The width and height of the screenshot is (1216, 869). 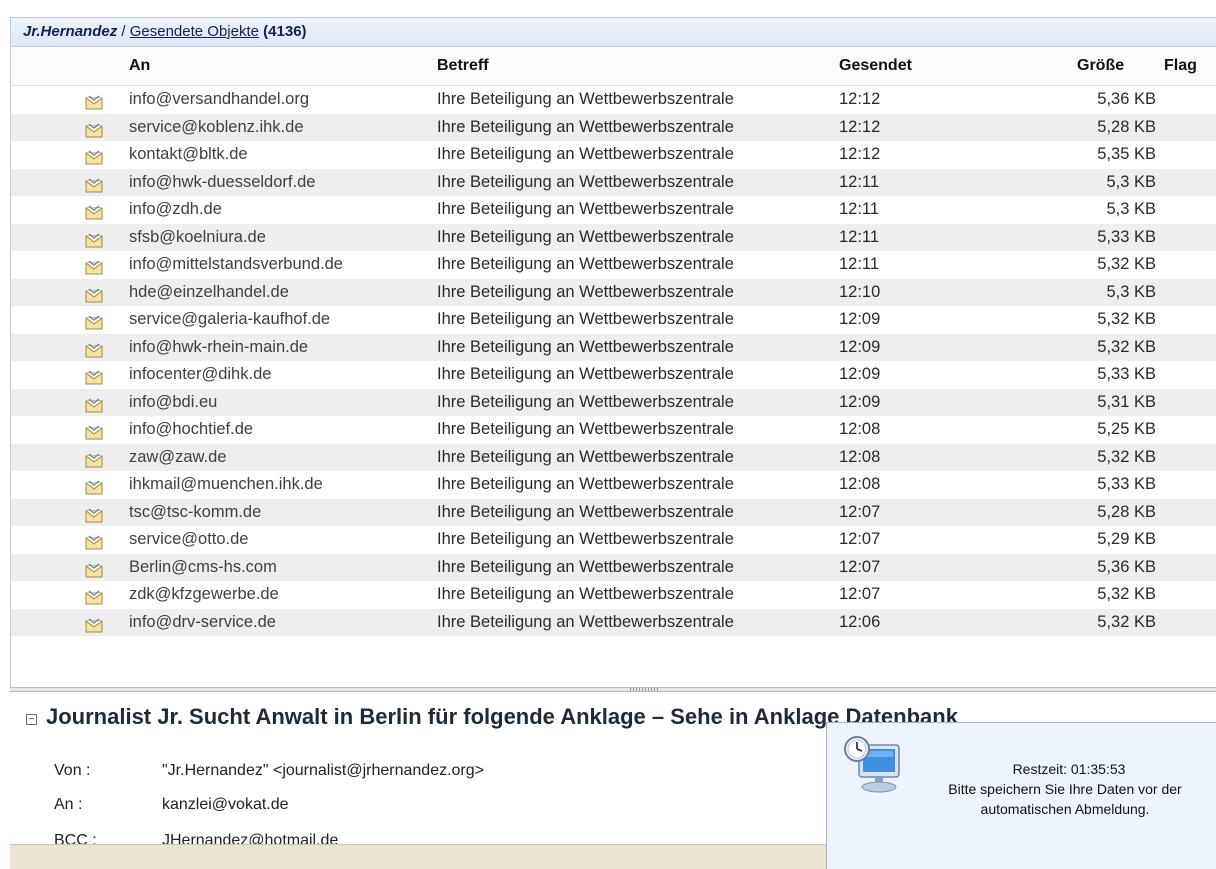 I want to click on column-header-row: An Betreff Gesendet Größe Flag, so click(x=613, y=66).